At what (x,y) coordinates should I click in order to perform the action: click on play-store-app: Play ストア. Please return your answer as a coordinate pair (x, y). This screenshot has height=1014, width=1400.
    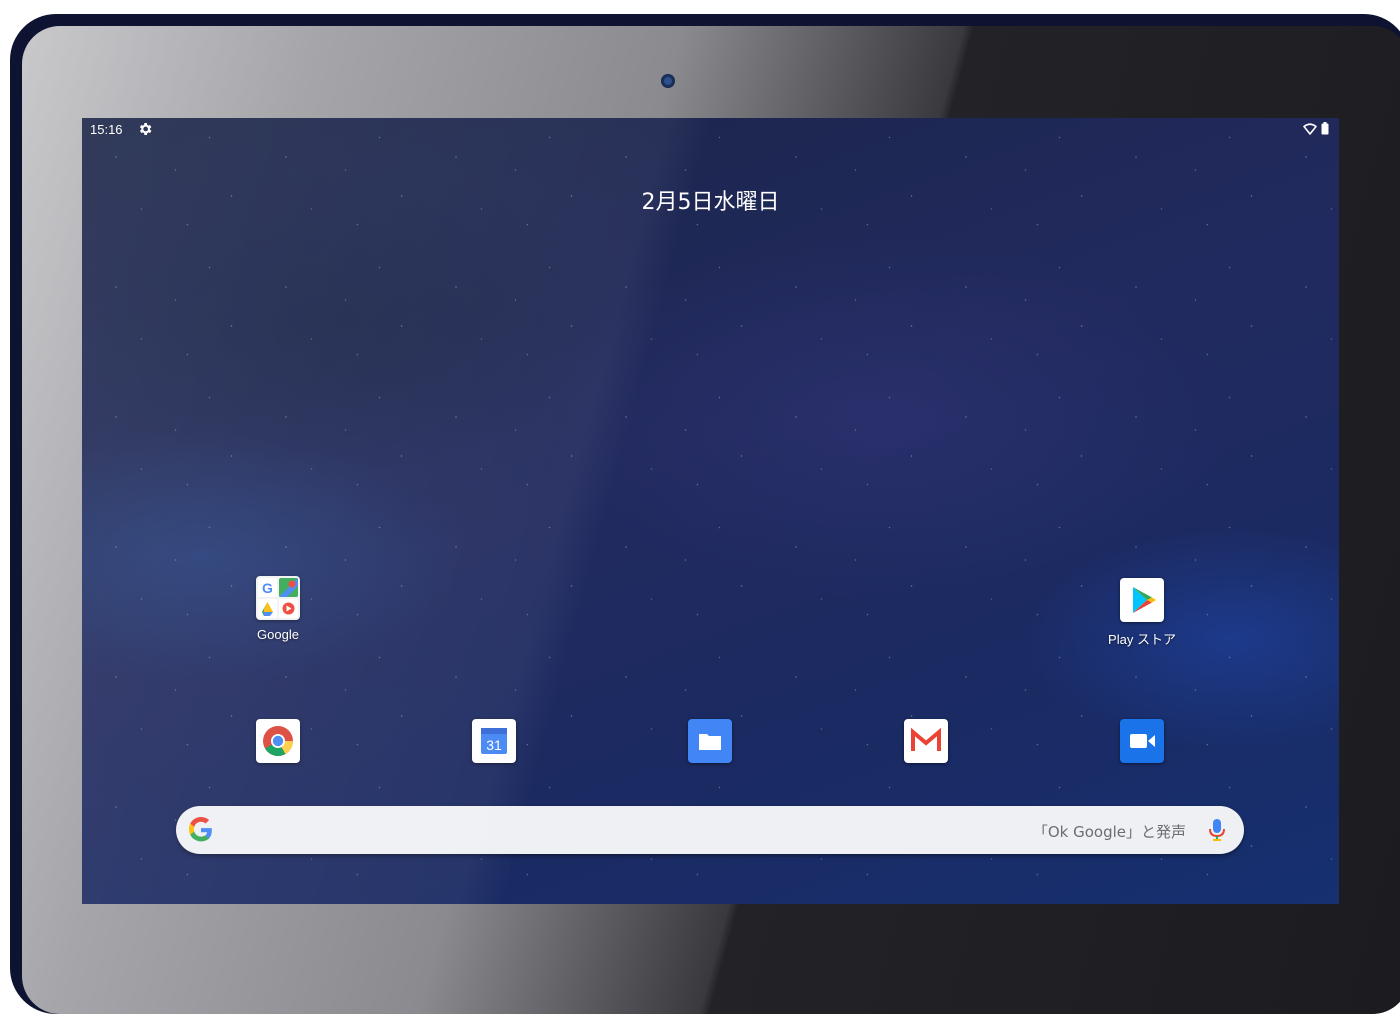
    Looking at the image, I should click on (1142, 613).